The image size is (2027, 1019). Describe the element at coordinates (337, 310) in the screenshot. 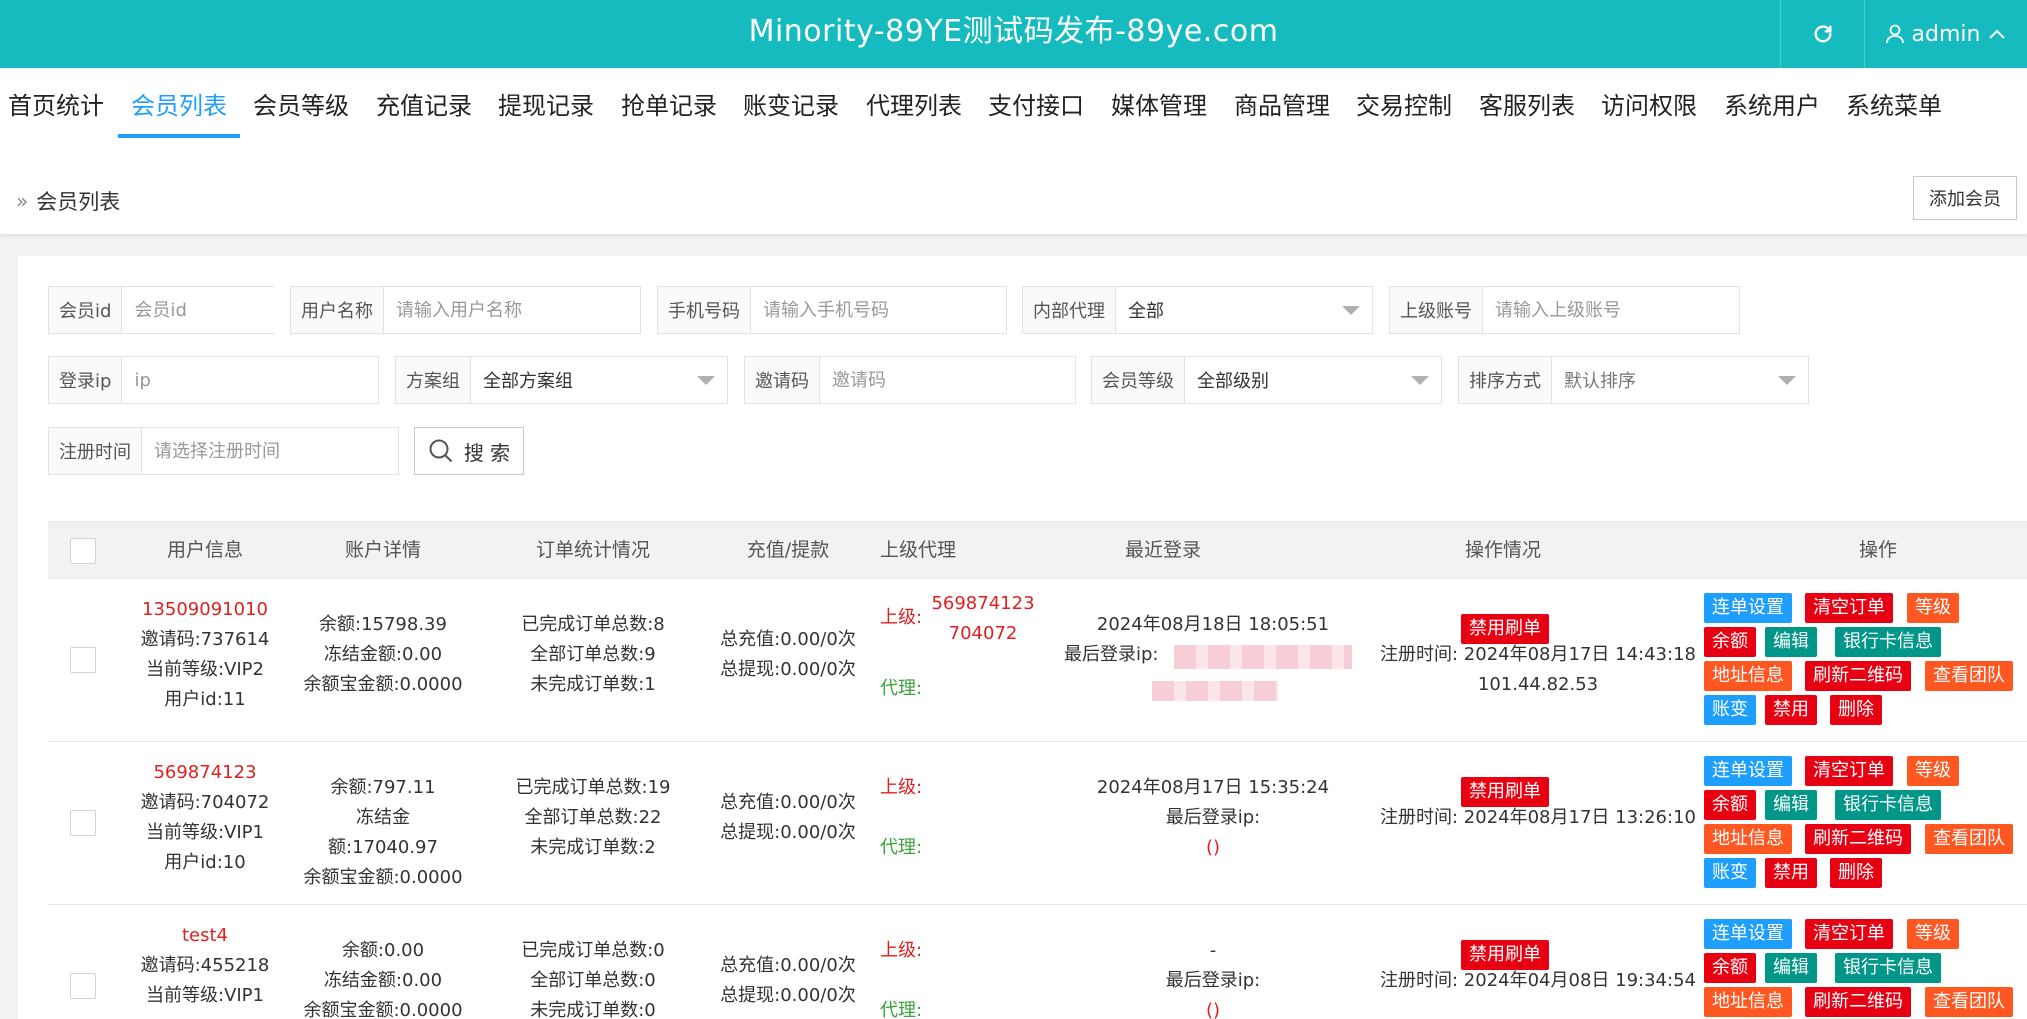

I see `username-label: 用户名称` at that location.